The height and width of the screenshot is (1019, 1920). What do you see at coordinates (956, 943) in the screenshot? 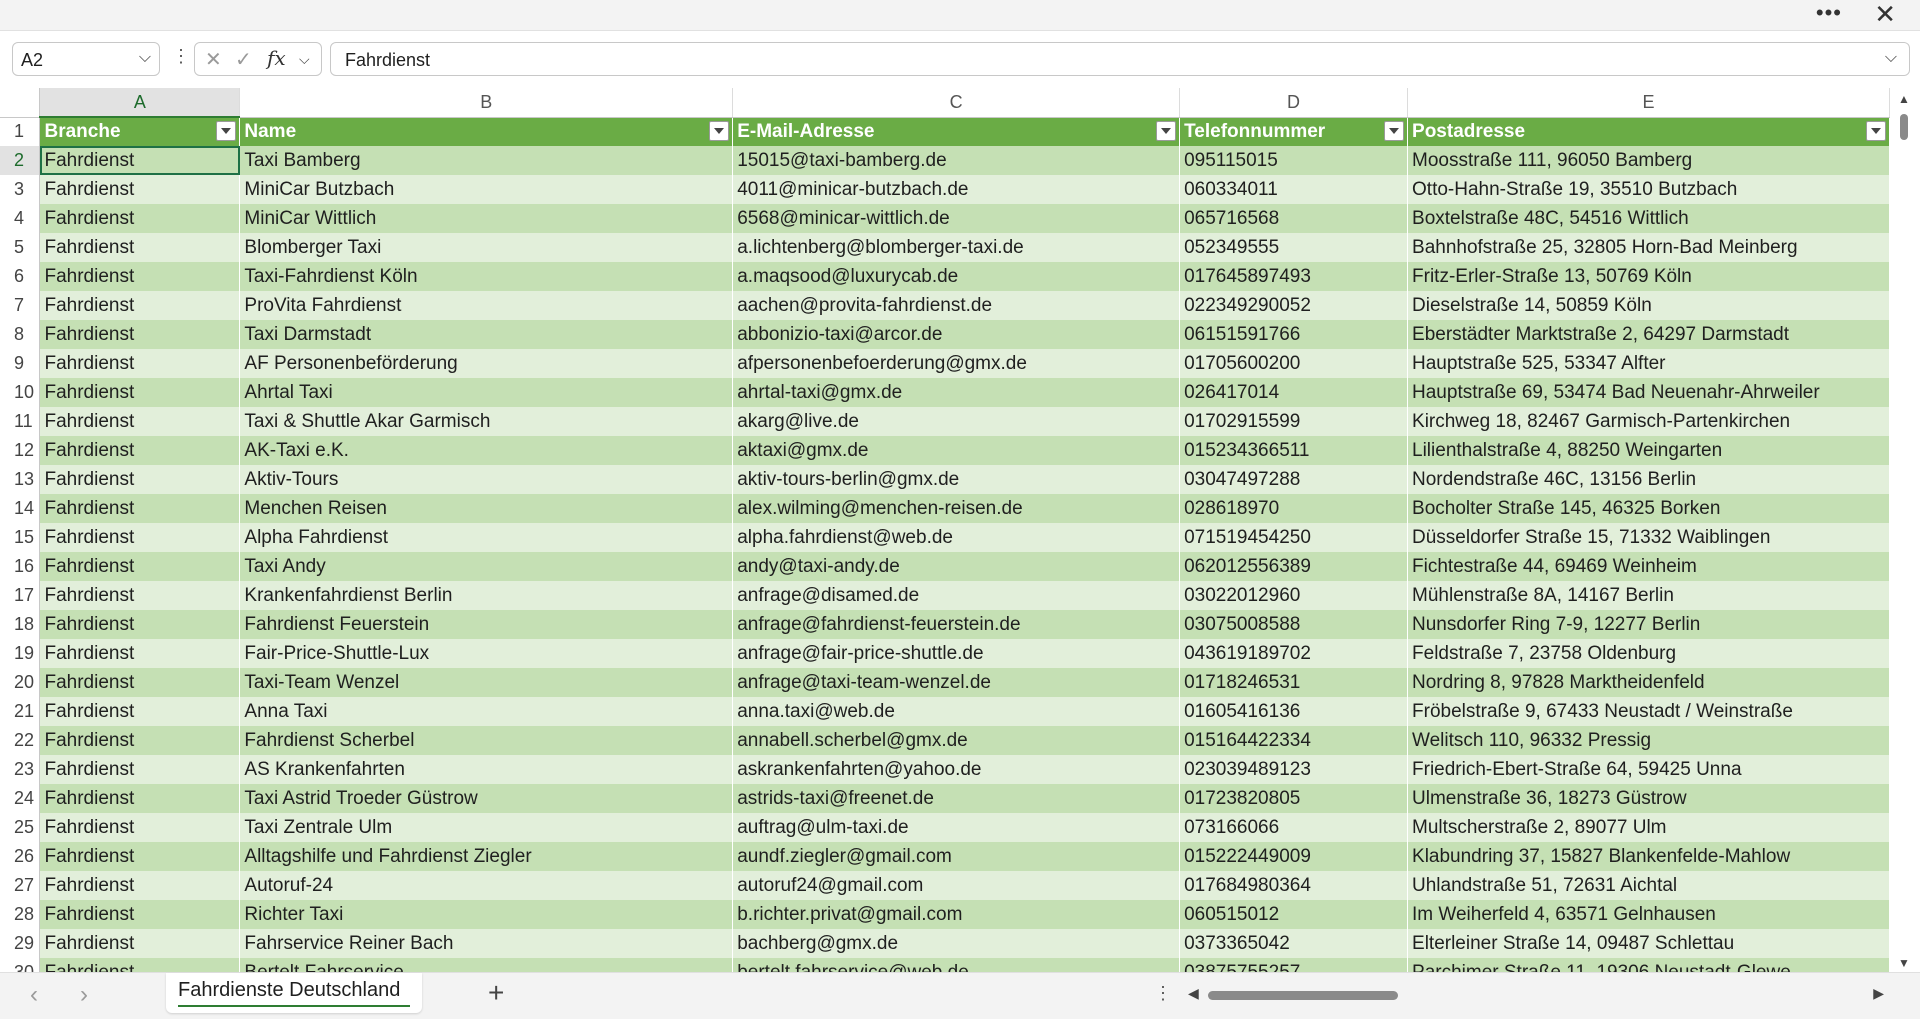
I see `cell-email: bachberg@gmx.de` at bounding box center [956, 943].